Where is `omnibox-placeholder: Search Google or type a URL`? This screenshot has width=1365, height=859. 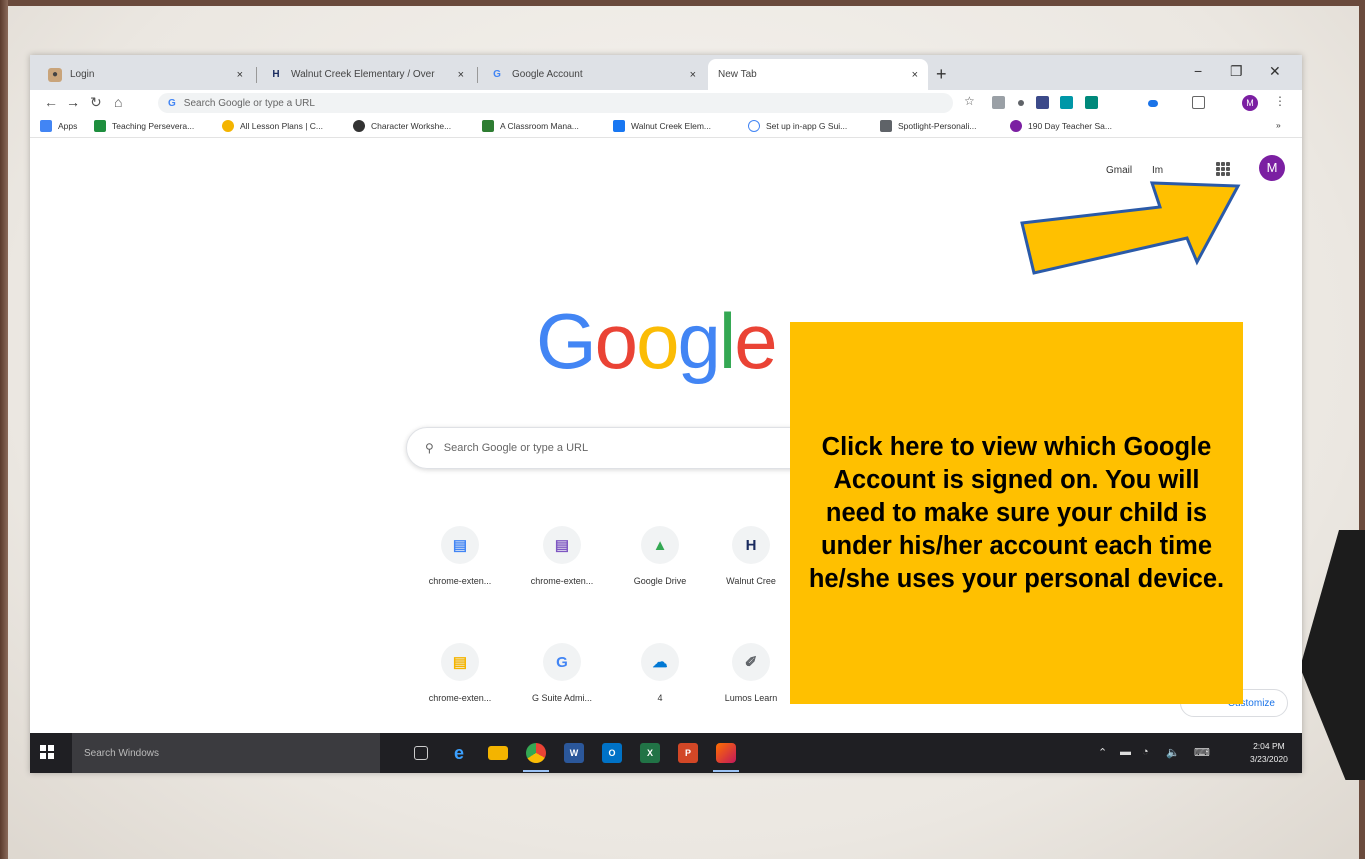
omnibox-placeholder: Search Google or type a URL is located at coordinates (249, 103).